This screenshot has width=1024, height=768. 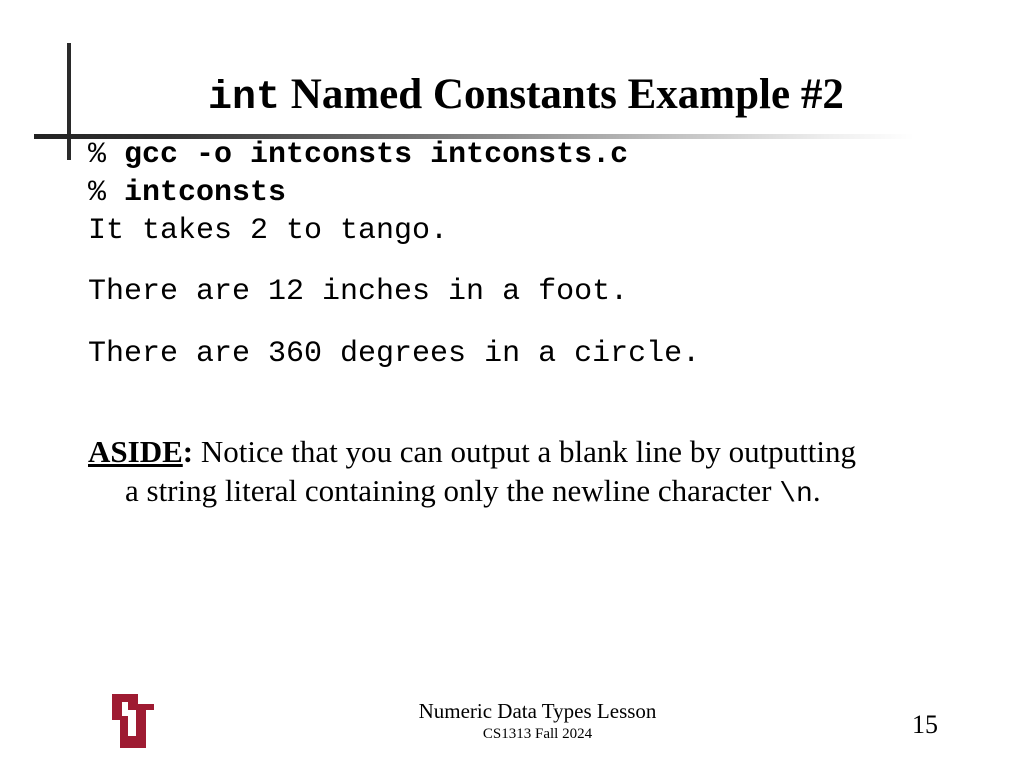 What do you see at coordinates (268, 231) in the screenshot?
I see `terminal-output-line: It takes 2 to tango.` at bounding box center [268, 231].